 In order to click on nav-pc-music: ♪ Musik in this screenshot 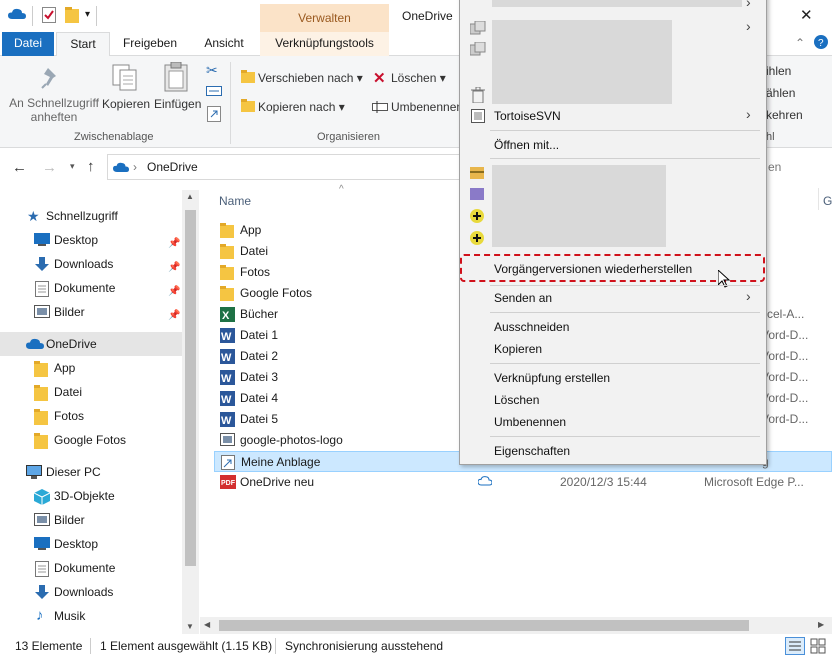, I will do `click(91, 616)`.